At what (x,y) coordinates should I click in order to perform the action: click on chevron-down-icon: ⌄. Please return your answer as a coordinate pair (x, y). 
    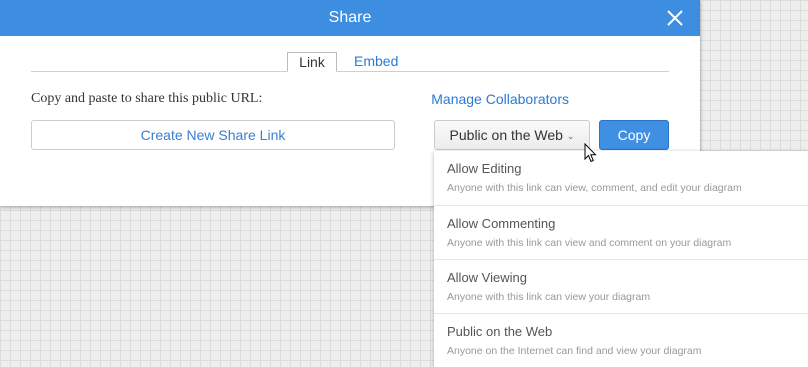
    Looking at the image, I should click on (570, 136).